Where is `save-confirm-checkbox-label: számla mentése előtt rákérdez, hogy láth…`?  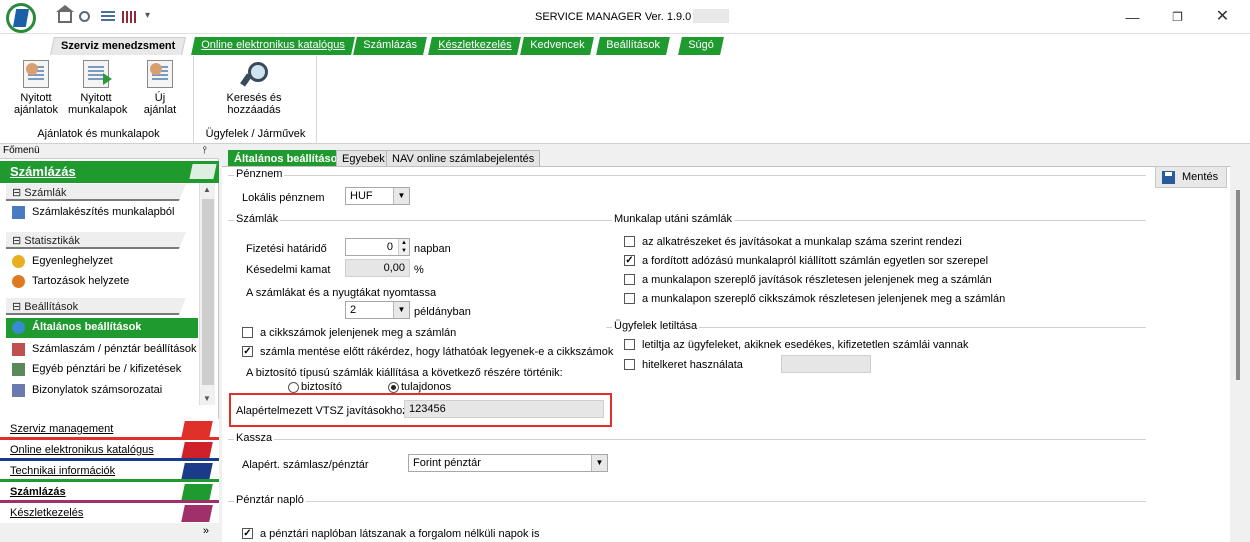
save-confirm-checkbox-label: számla mentése előtt rákérdez, hogy láth… is located at coordinates (437, 352).